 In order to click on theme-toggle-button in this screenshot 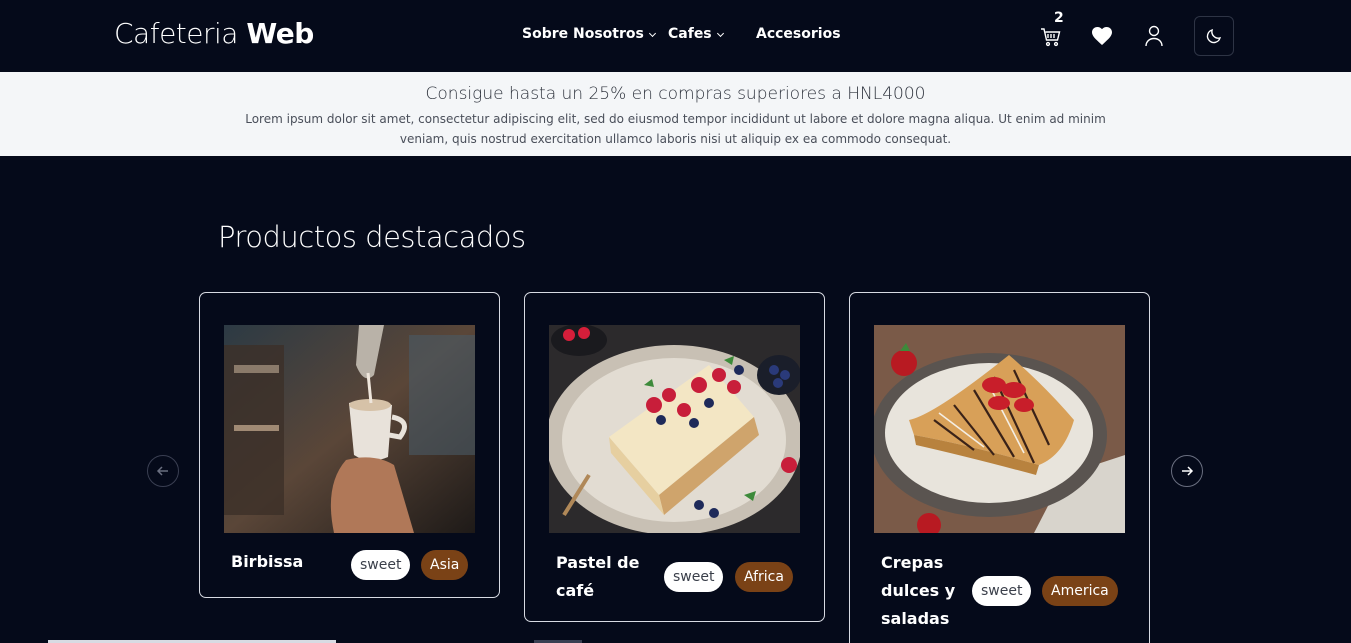, I will do `click(1214, 36)`.